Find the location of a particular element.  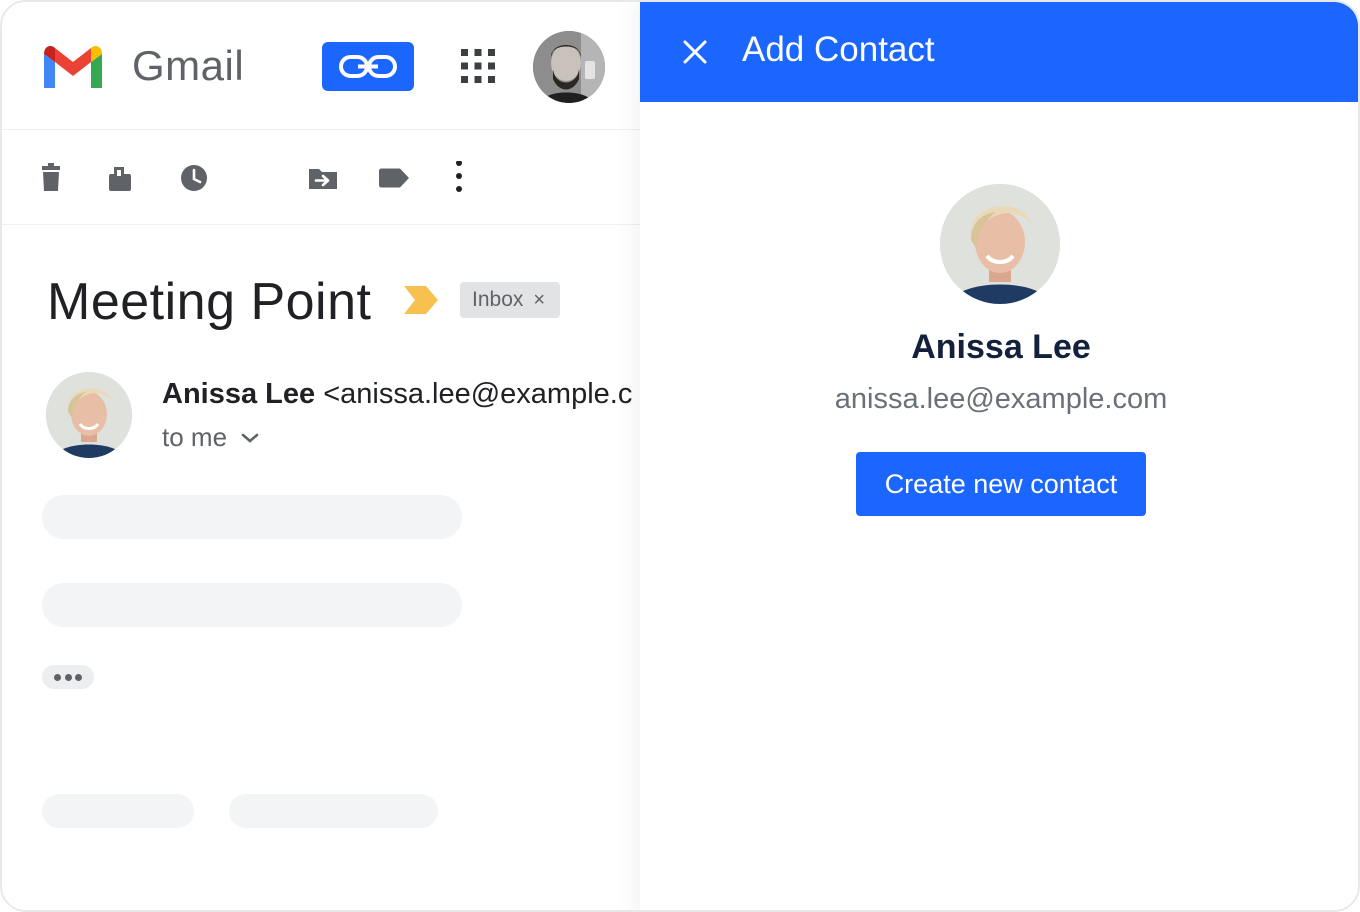

extension-chain-icon is located at coordinates (368, 66).